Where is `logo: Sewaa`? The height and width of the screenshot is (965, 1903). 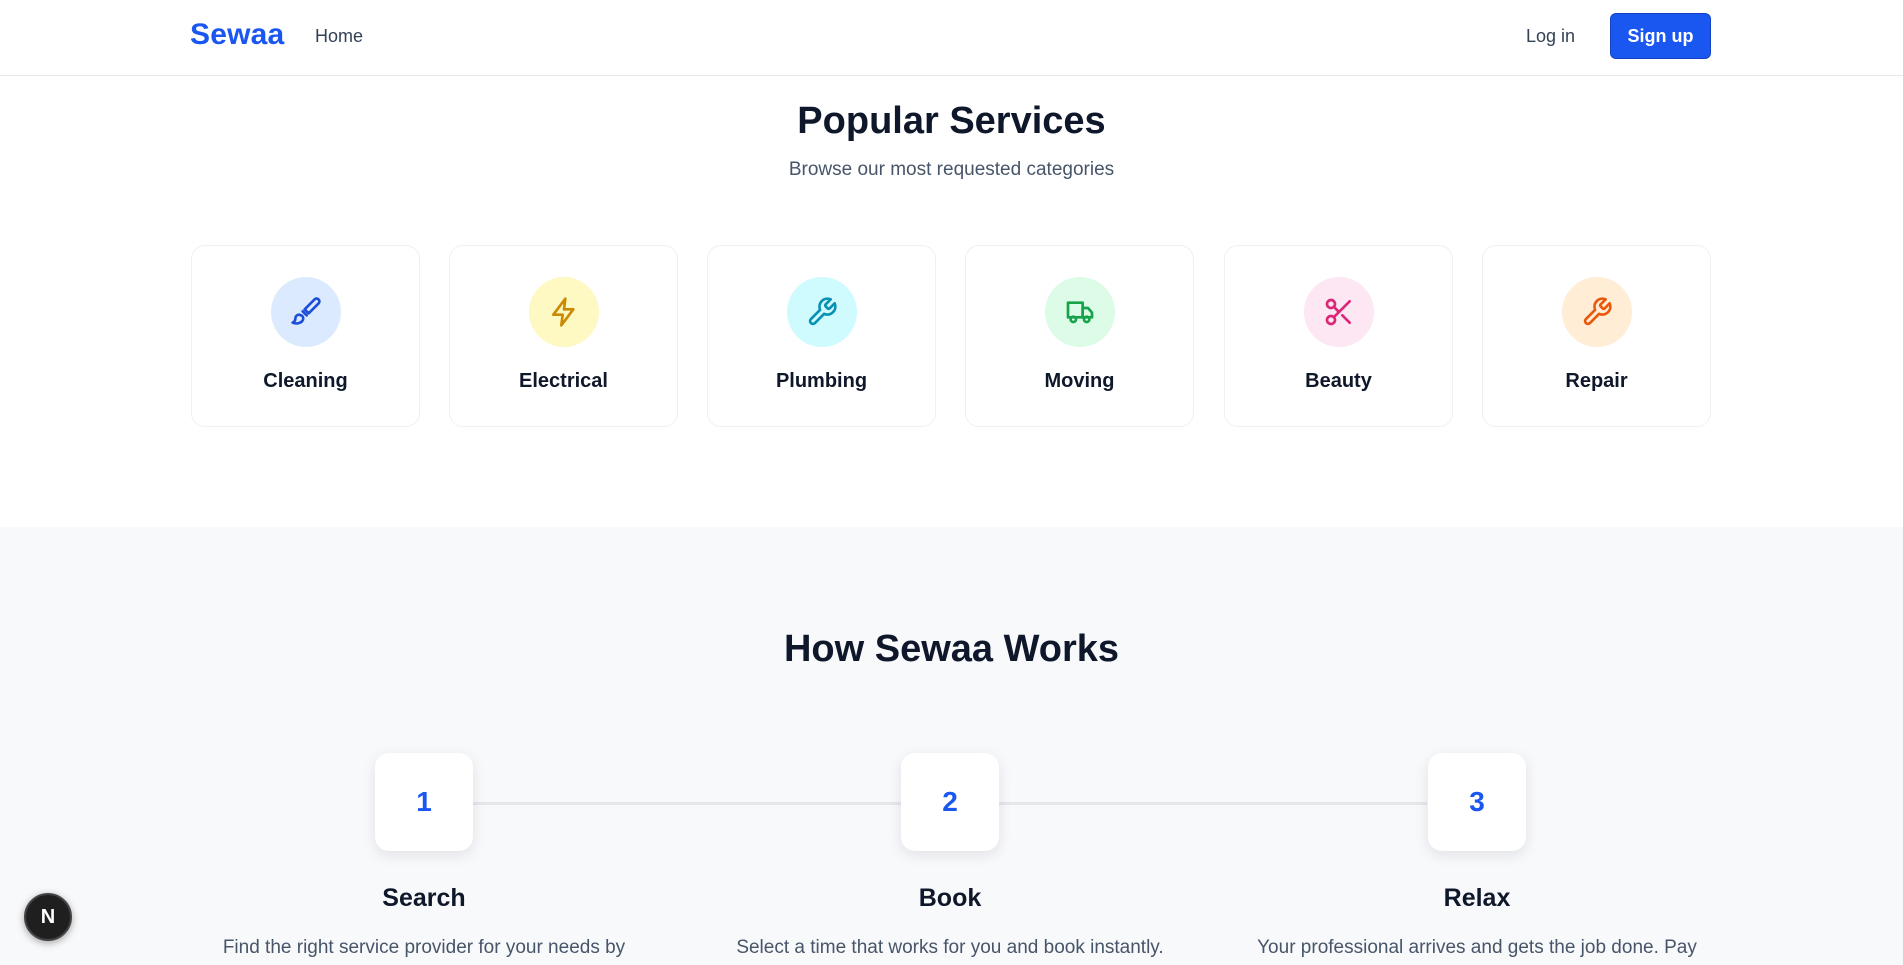
logo: Sewaa is located at coordinates (237, 35).